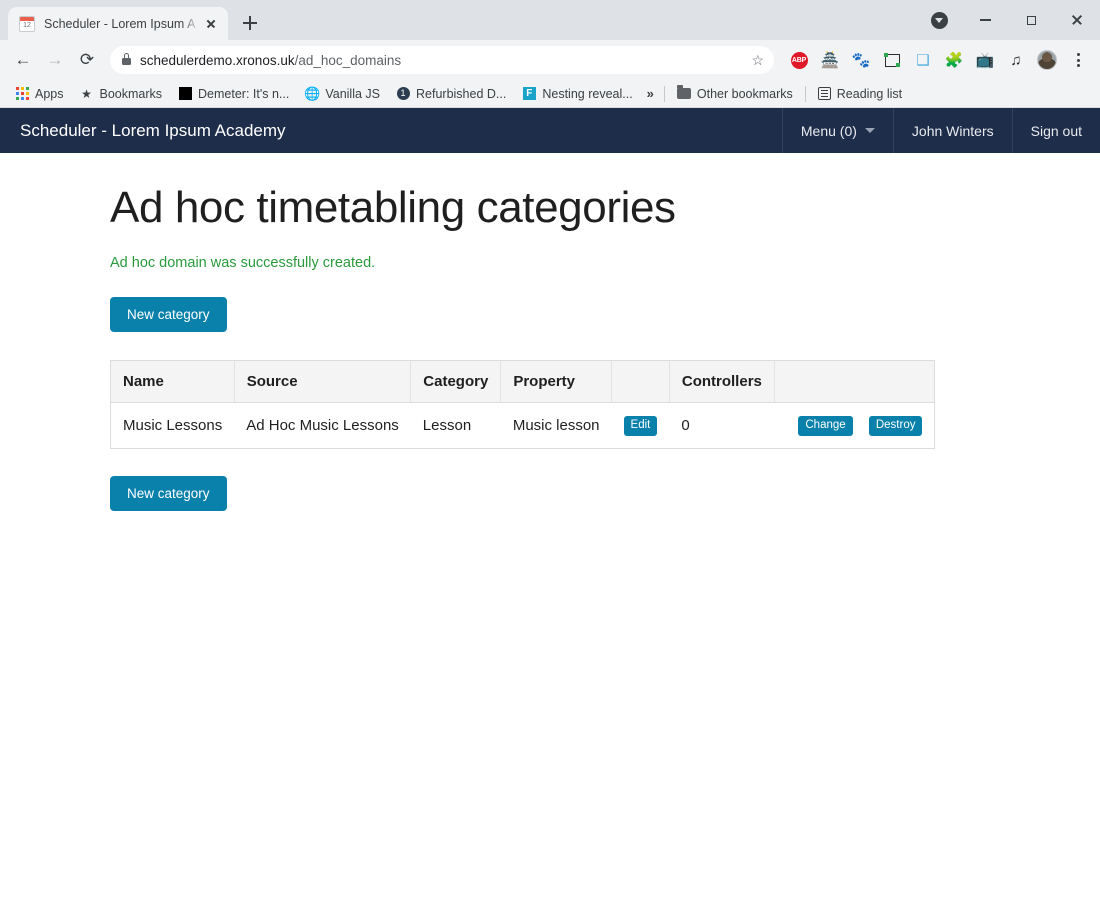 The image size is (1100, 900). I want to click on address-bar: schedulerdemo.xronos.uk/ad_hoc_domains ☆, so click(442, 60).